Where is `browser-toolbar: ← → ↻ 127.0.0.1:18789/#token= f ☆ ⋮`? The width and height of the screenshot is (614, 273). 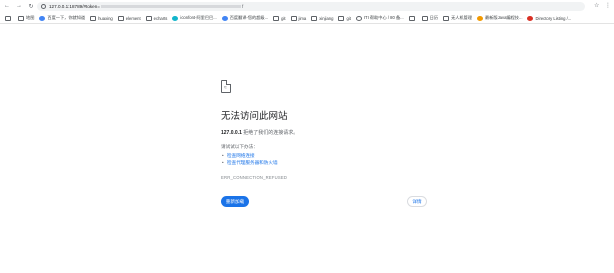
browser-toolbar: ← → ↻ 127.0.0.1:18789/#token= f ☆ ⋮ is located at coordinates (307, 6).